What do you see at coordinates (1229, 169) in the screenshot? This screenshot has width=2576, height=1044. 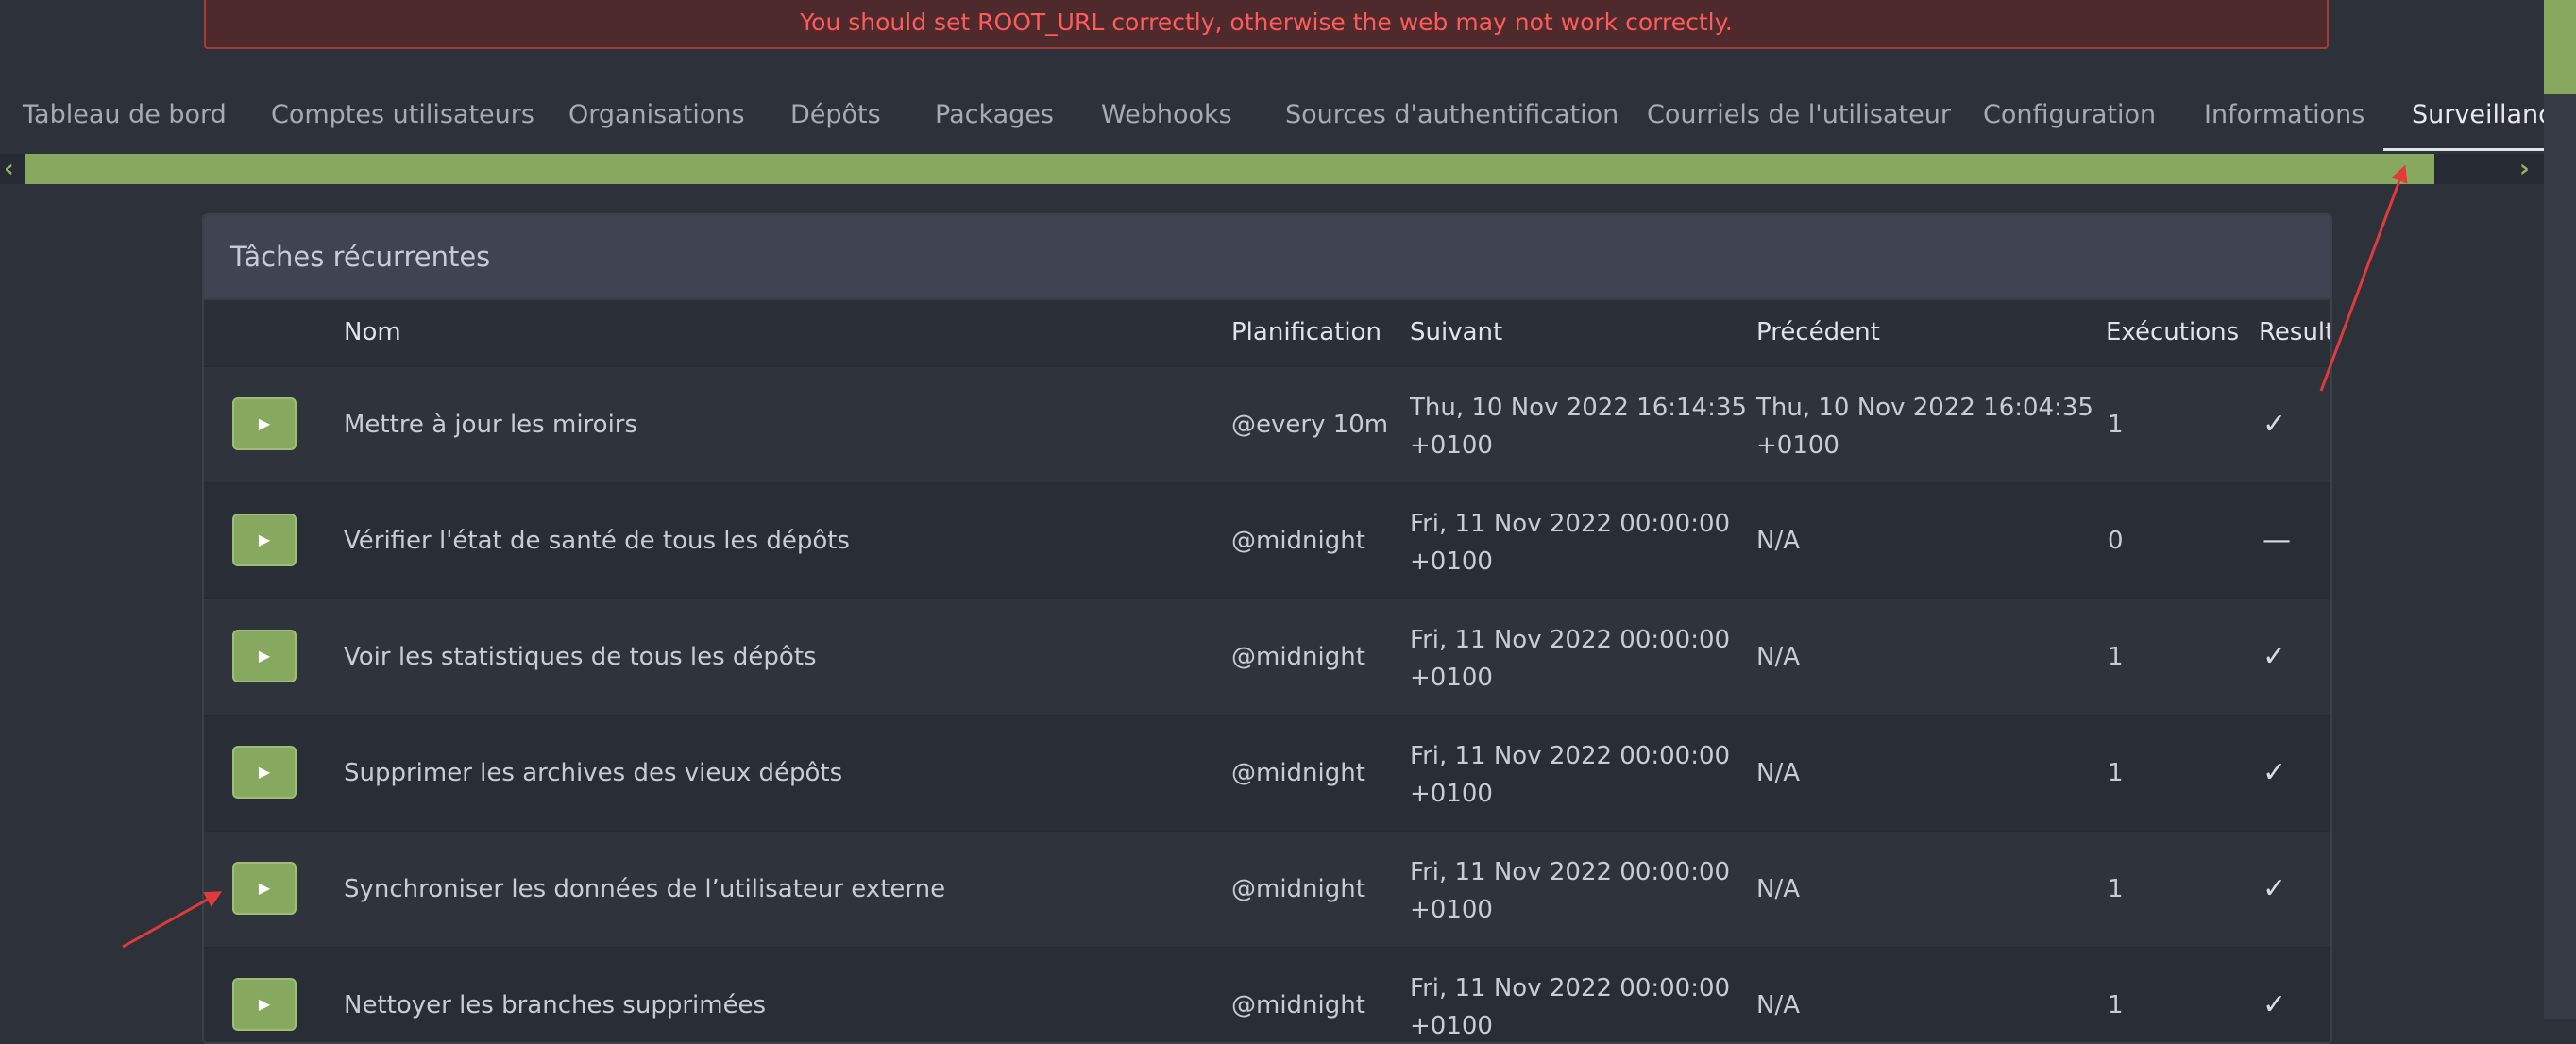 I see `scrollbar-thumb` at bounding box center [1229, 169].